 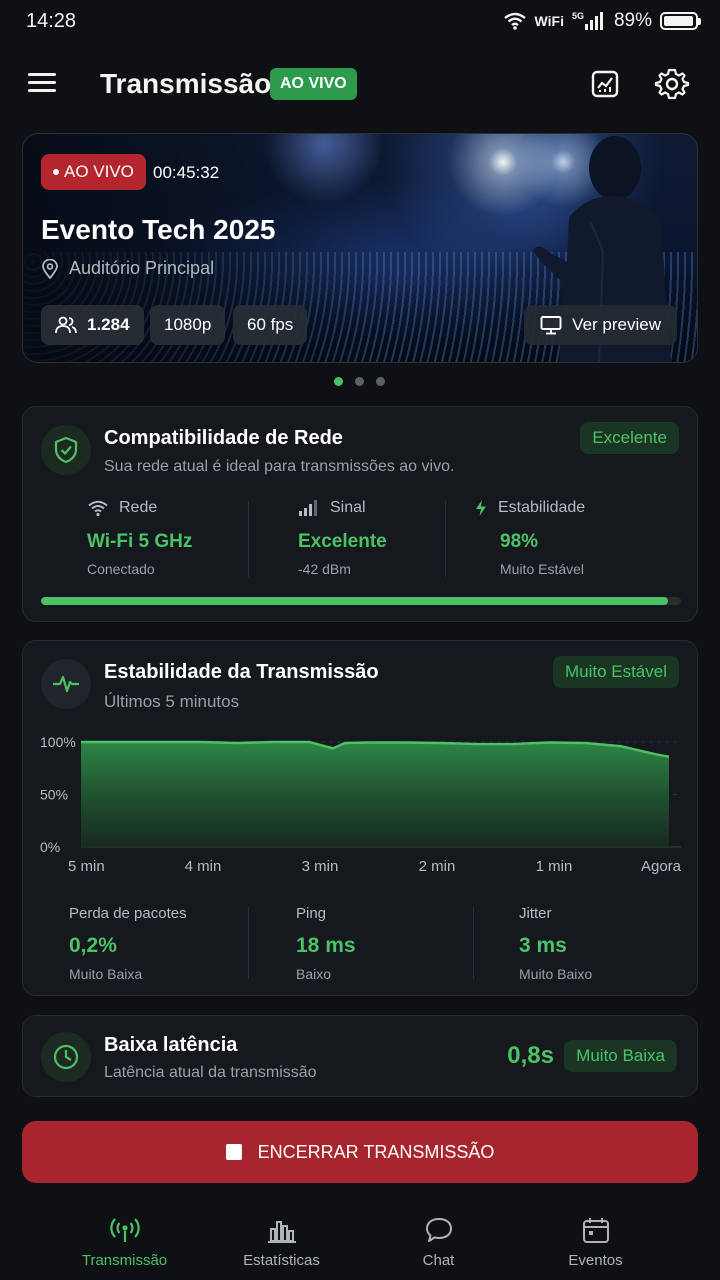 What do you see at coordinates (108, 324) in the screenshot?
I see `viewers-count: 1.284` at bounding box center [108, 324].